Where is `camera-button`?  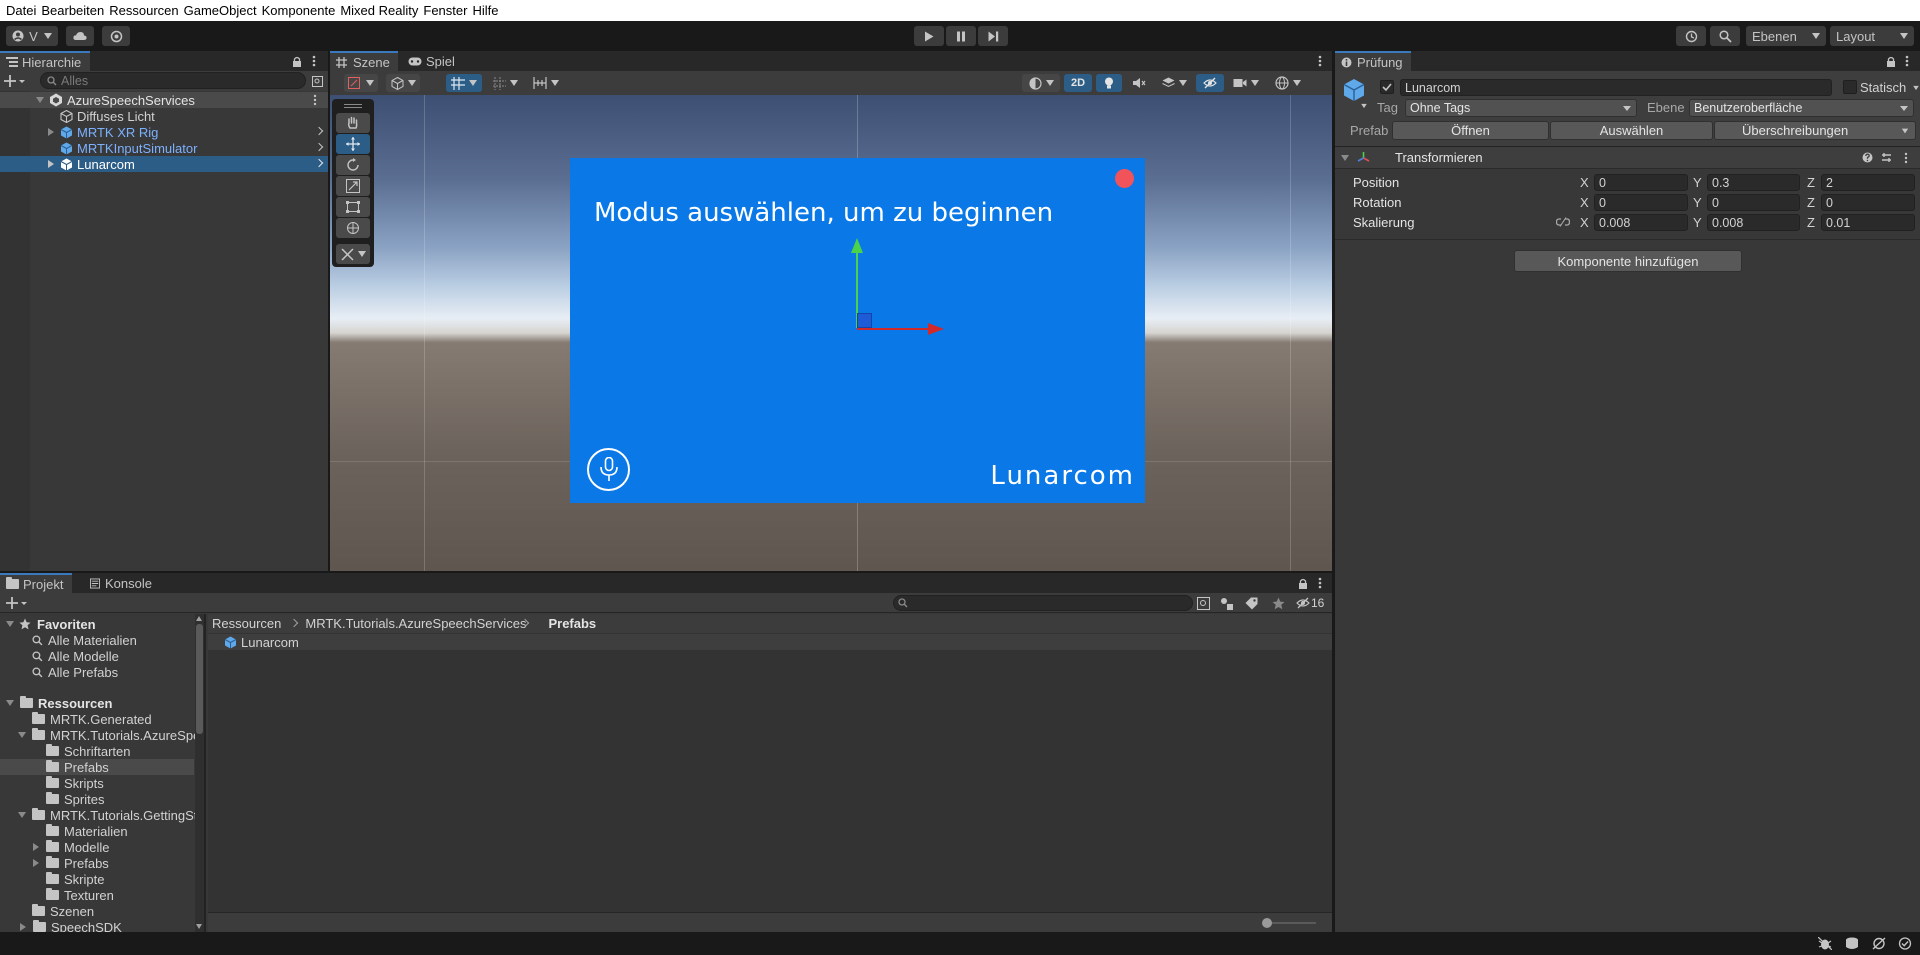
camera-button is located at coordinates (1246, 83).